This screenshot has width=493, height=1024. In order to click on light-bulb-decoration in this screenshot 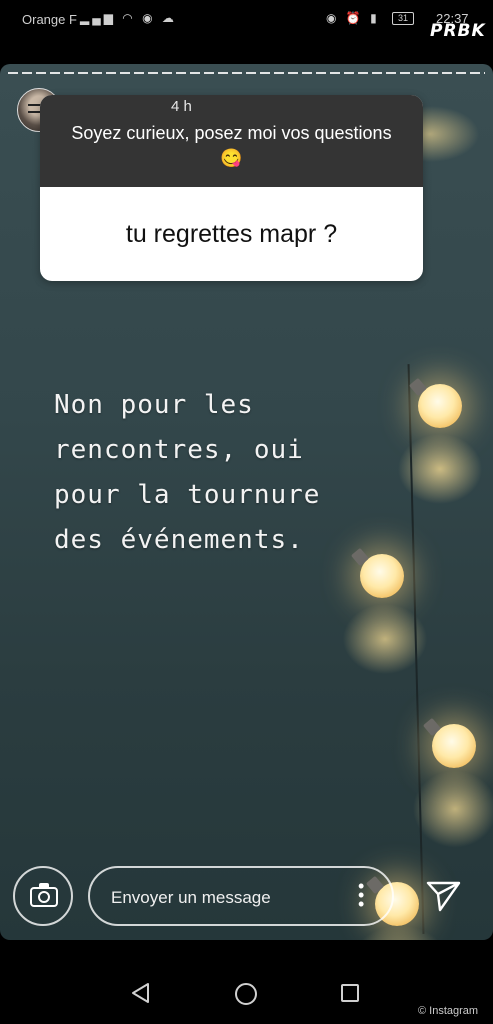, I will do `click(454, 746)`.